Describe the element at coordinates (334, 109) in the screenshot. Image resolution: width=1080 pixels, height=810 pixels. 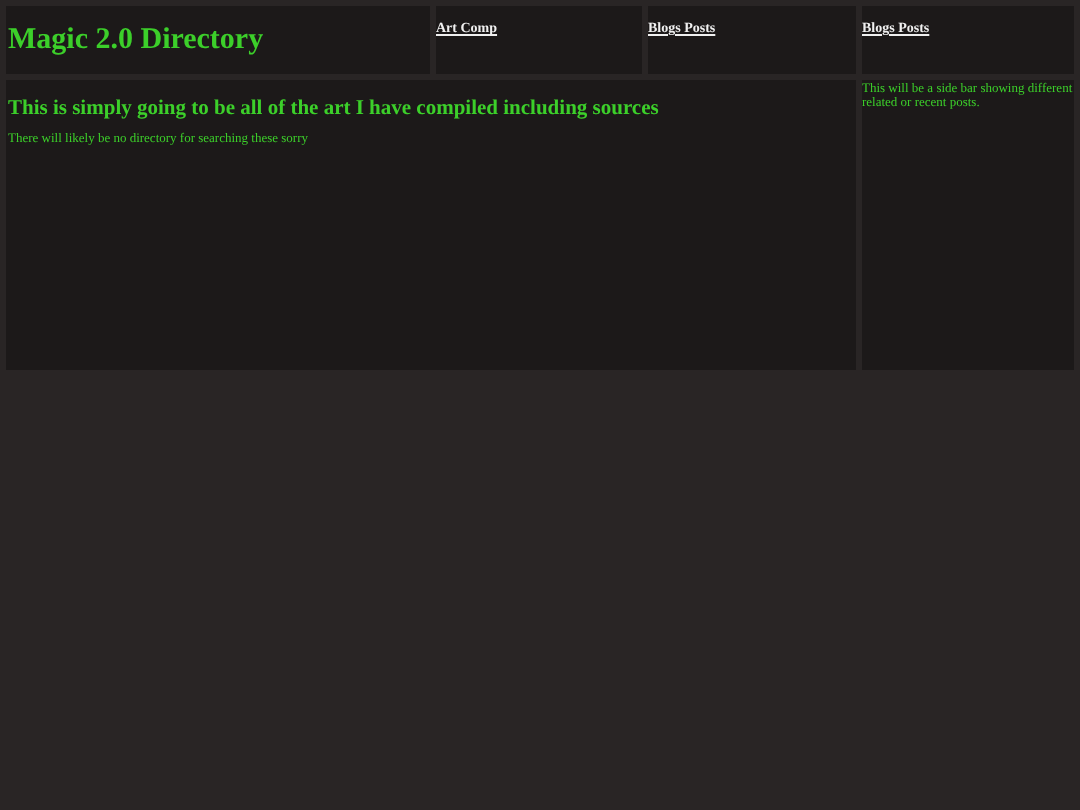
I see `main-heading: This is simply going to be all of the art I have compiled including sources` at that location.